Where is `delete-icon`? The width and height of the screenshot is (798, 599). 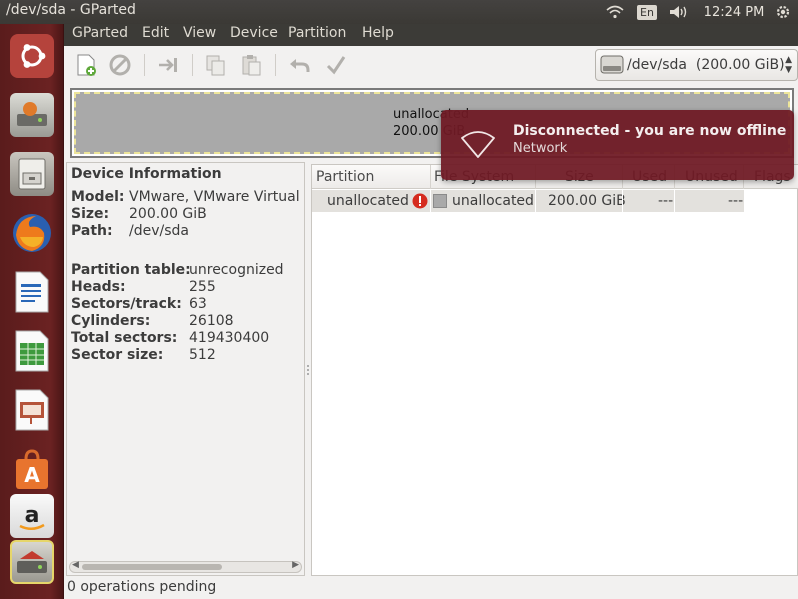
delete-icon is located at coordinates (120, 65).